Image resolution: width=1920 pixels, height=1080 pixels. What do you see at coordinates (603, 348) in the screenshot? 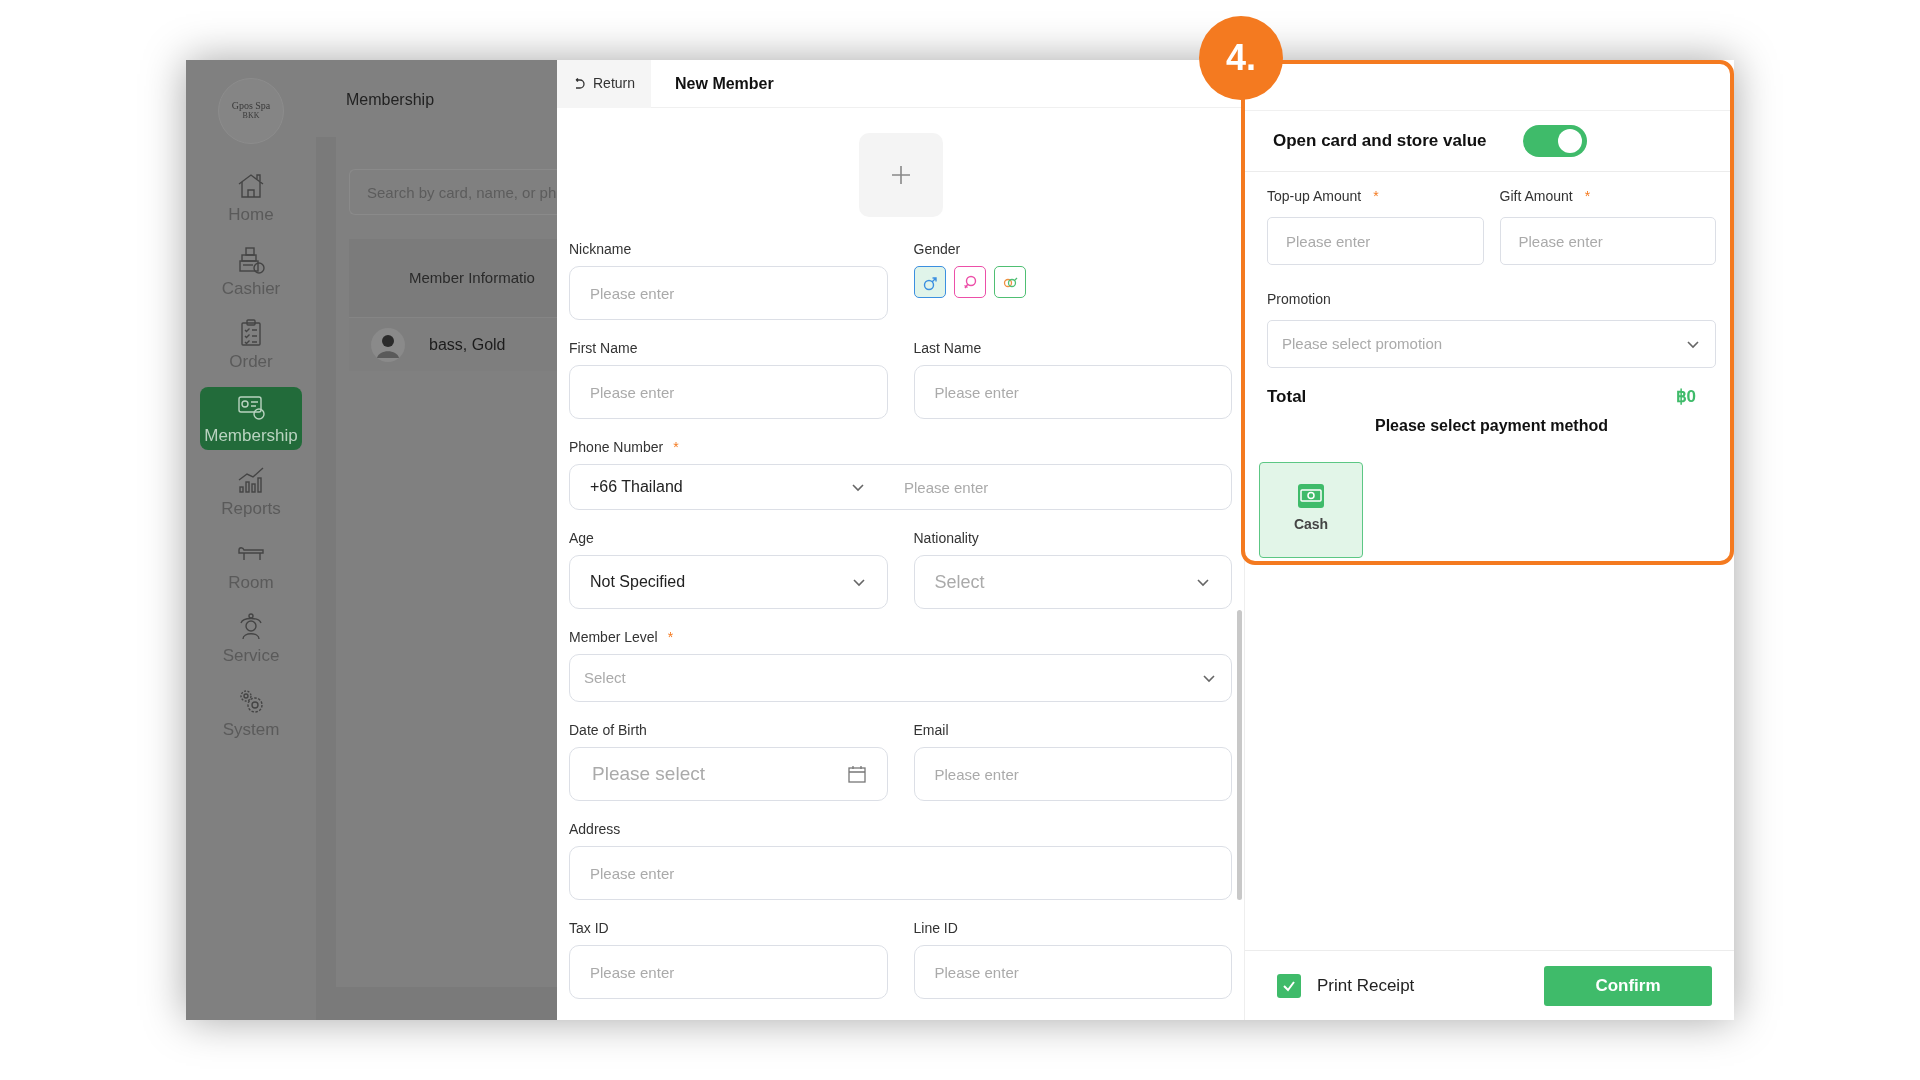
I see `field-label: First Name` at bounding box center [603, 348].